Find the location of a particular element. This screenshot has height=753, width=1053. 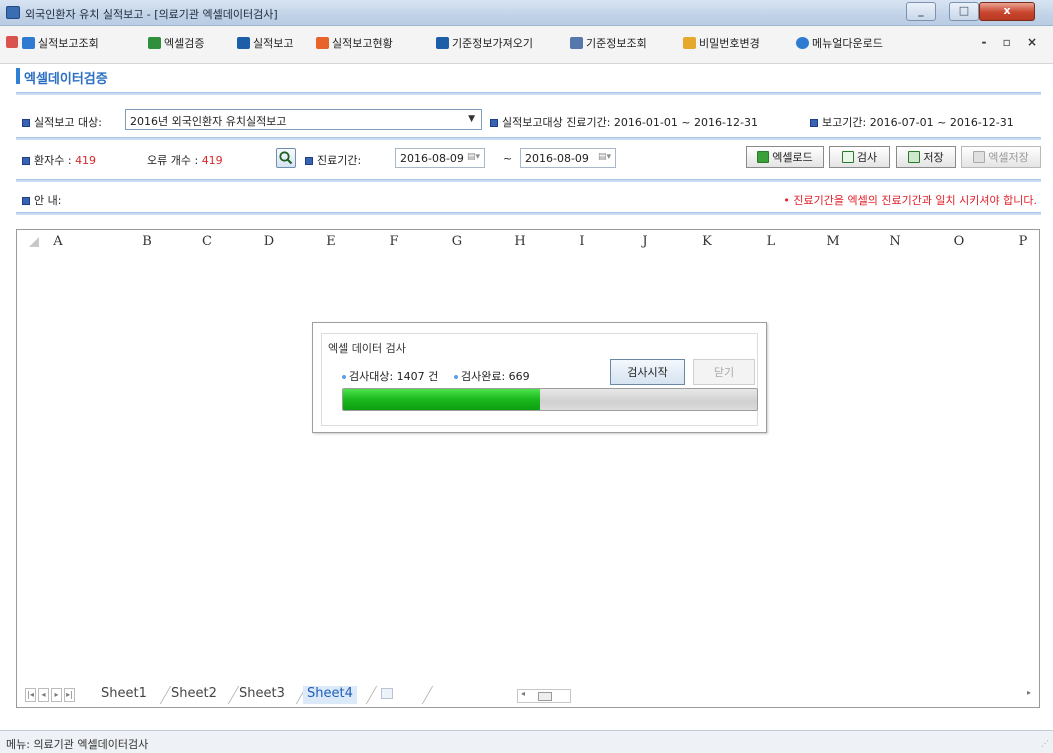

search-button is located at coordinates (286, 158).